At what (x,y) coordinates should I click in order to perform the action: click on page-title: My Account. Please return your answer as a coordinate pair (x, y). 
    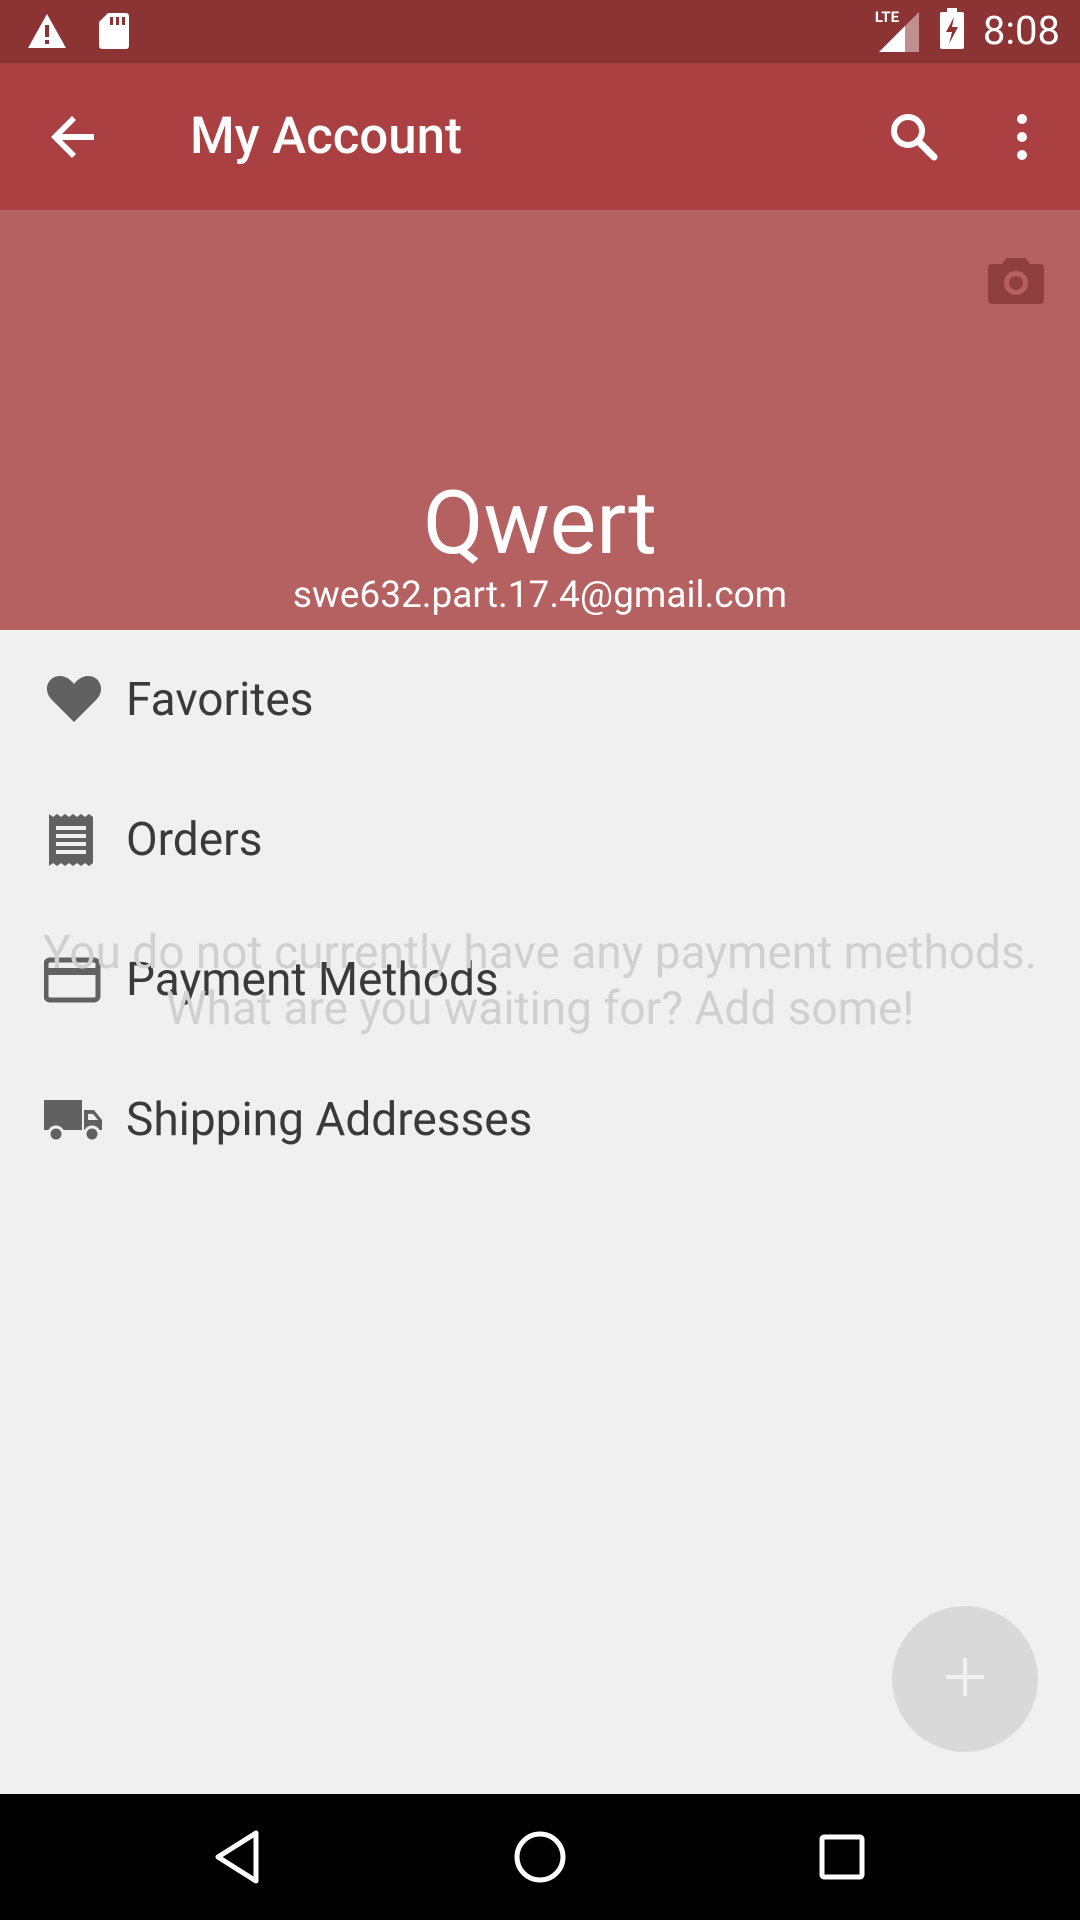
    Looking at the image, I should click on (326, 136).